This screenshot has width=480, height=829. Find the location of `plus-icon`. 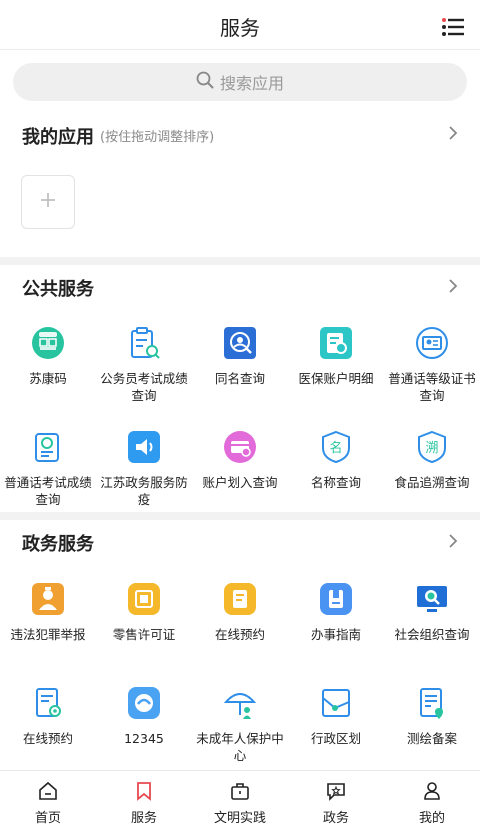

plus-icon is located at coordinates (48, 202).